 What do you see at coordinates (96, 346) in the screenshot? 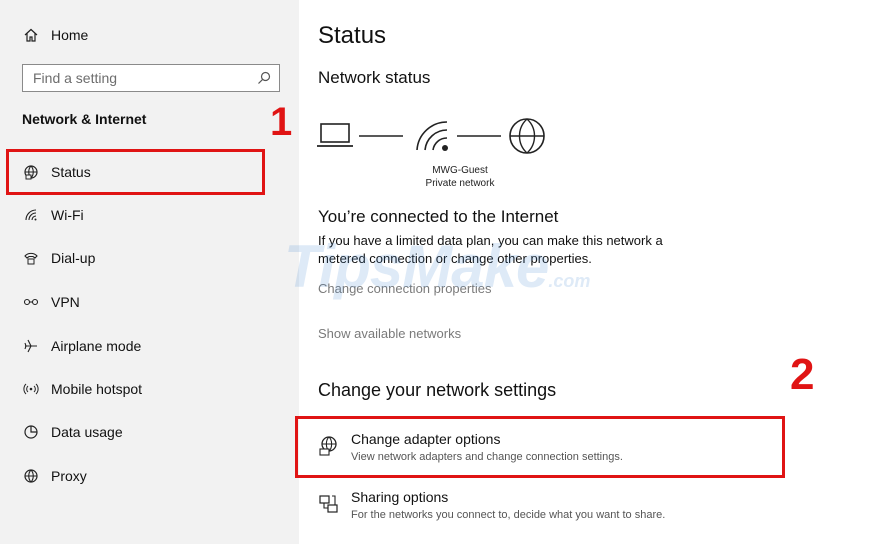
I see `sidebar-item-label: Airplane mode` at bounding box center [96, 346].